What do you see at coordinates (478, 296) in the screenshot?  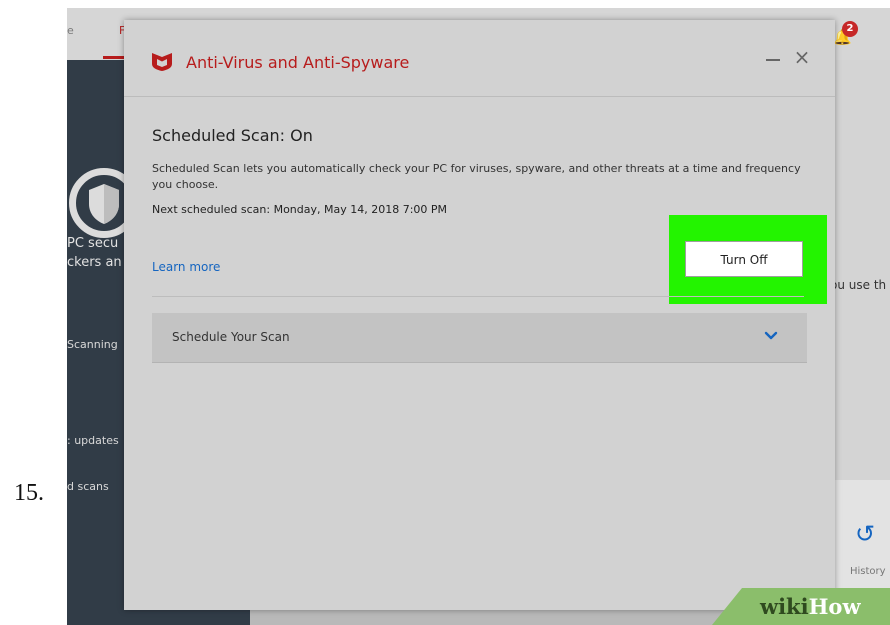 I see `divider` at bounding box center [478, 296].